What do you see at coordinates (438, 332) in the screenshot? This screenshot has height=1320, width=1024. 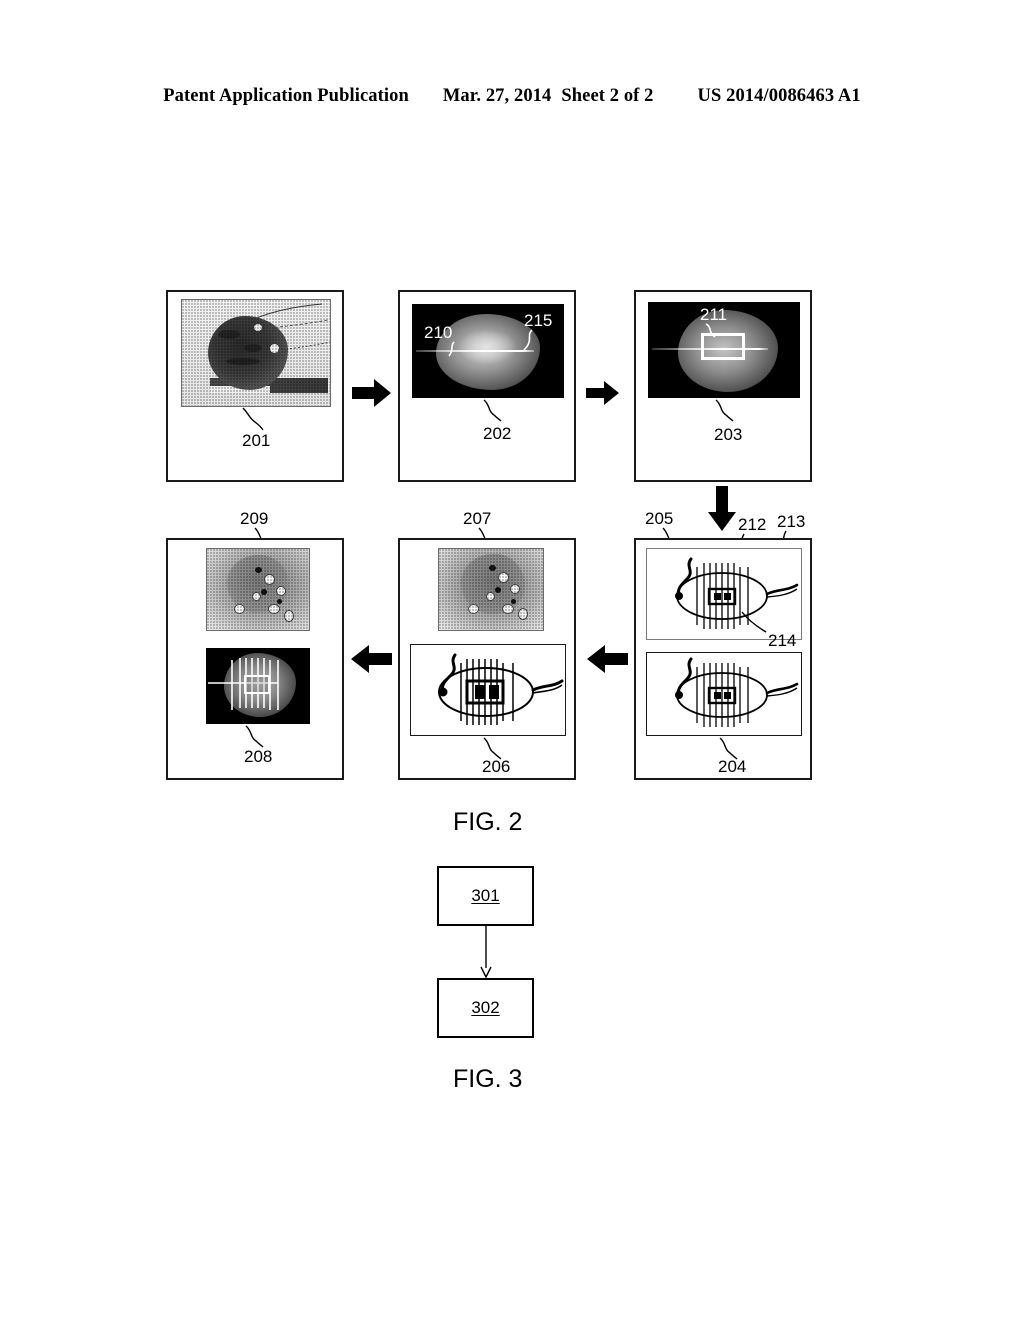 I see `reference-numeral-210: 210` at bounding box center [438, 332].